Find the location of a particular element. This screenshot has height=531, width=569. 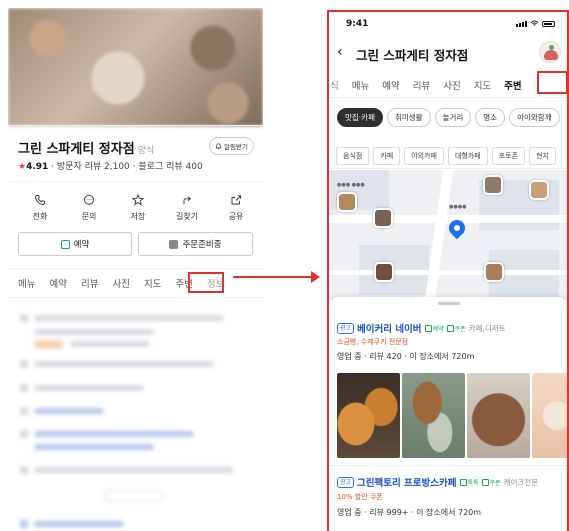

rating-summary: ★4.91 · 방문자 리뷰 2,100 · 블로그 리뷰 400 is located at coordinates (110, 165).